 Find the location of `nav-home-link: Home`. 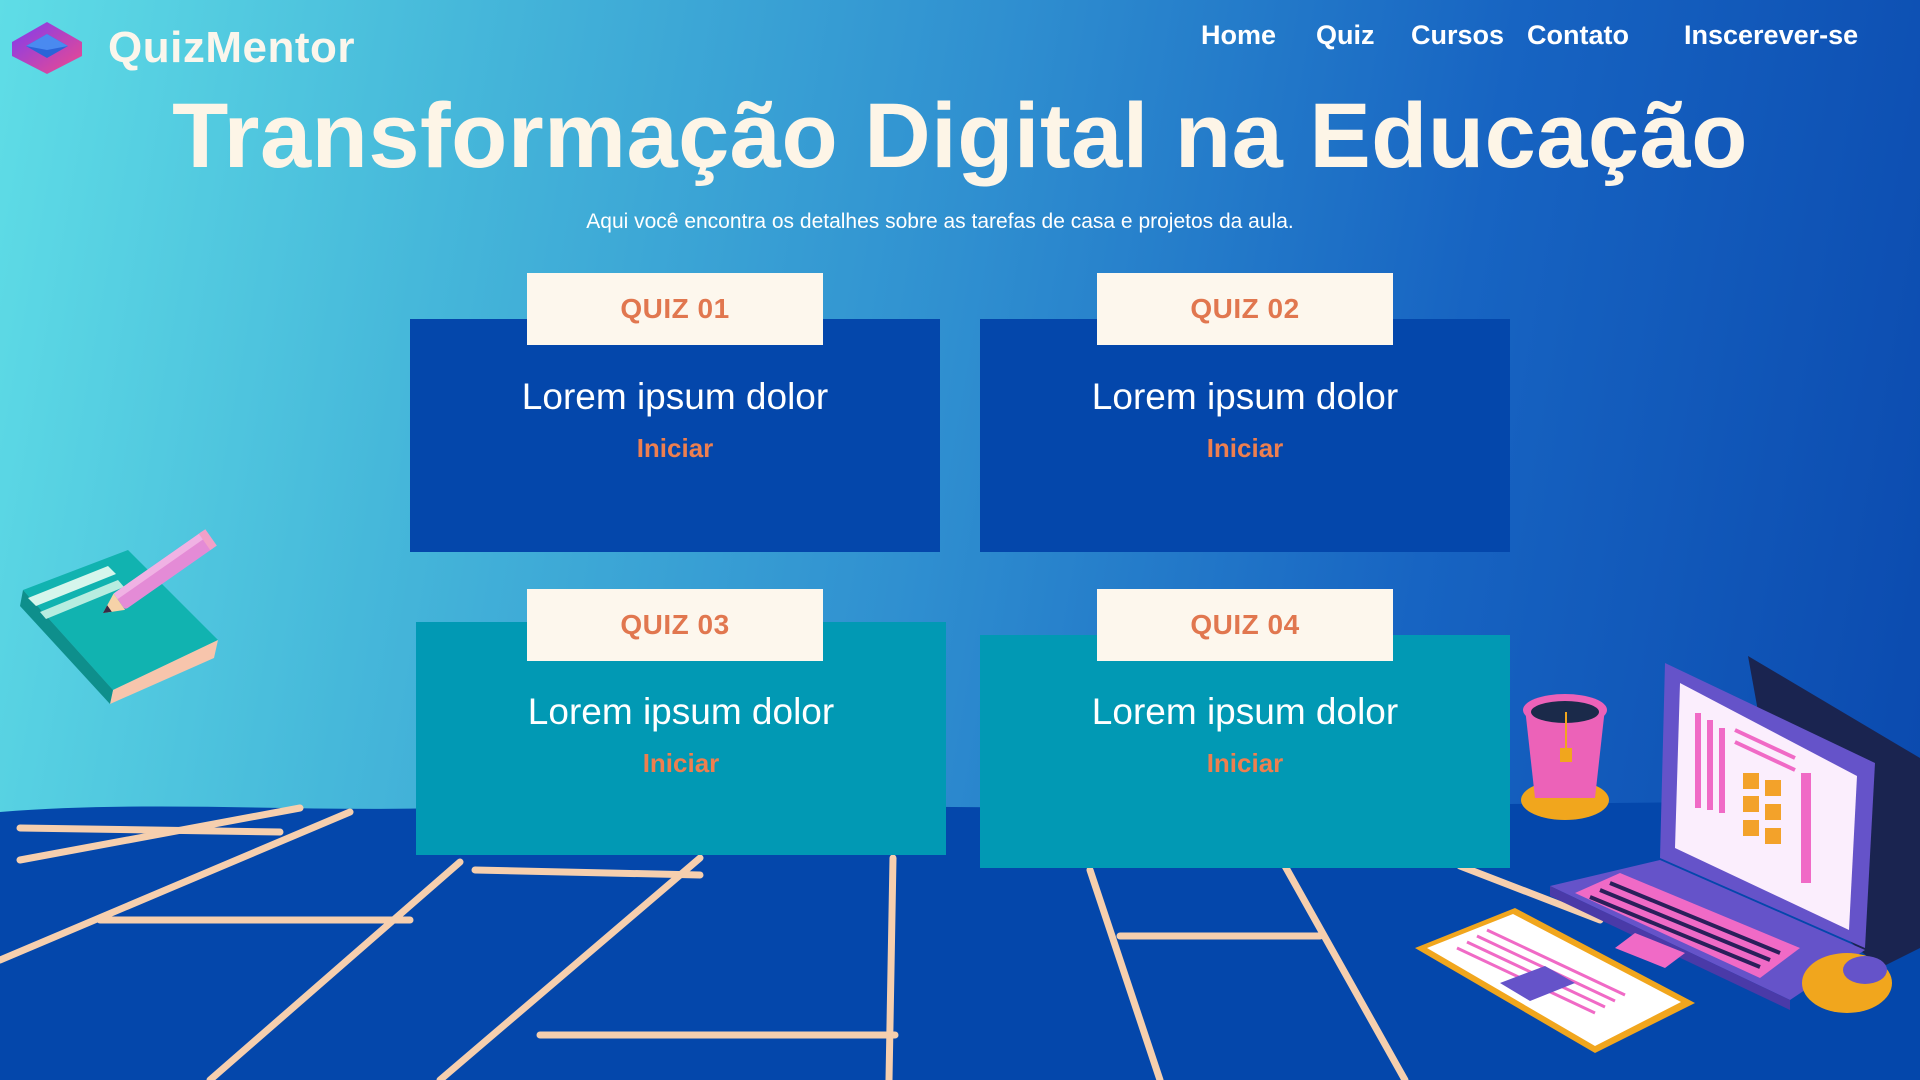

nav-home-link: Home is located at coordinates (1238, 35).